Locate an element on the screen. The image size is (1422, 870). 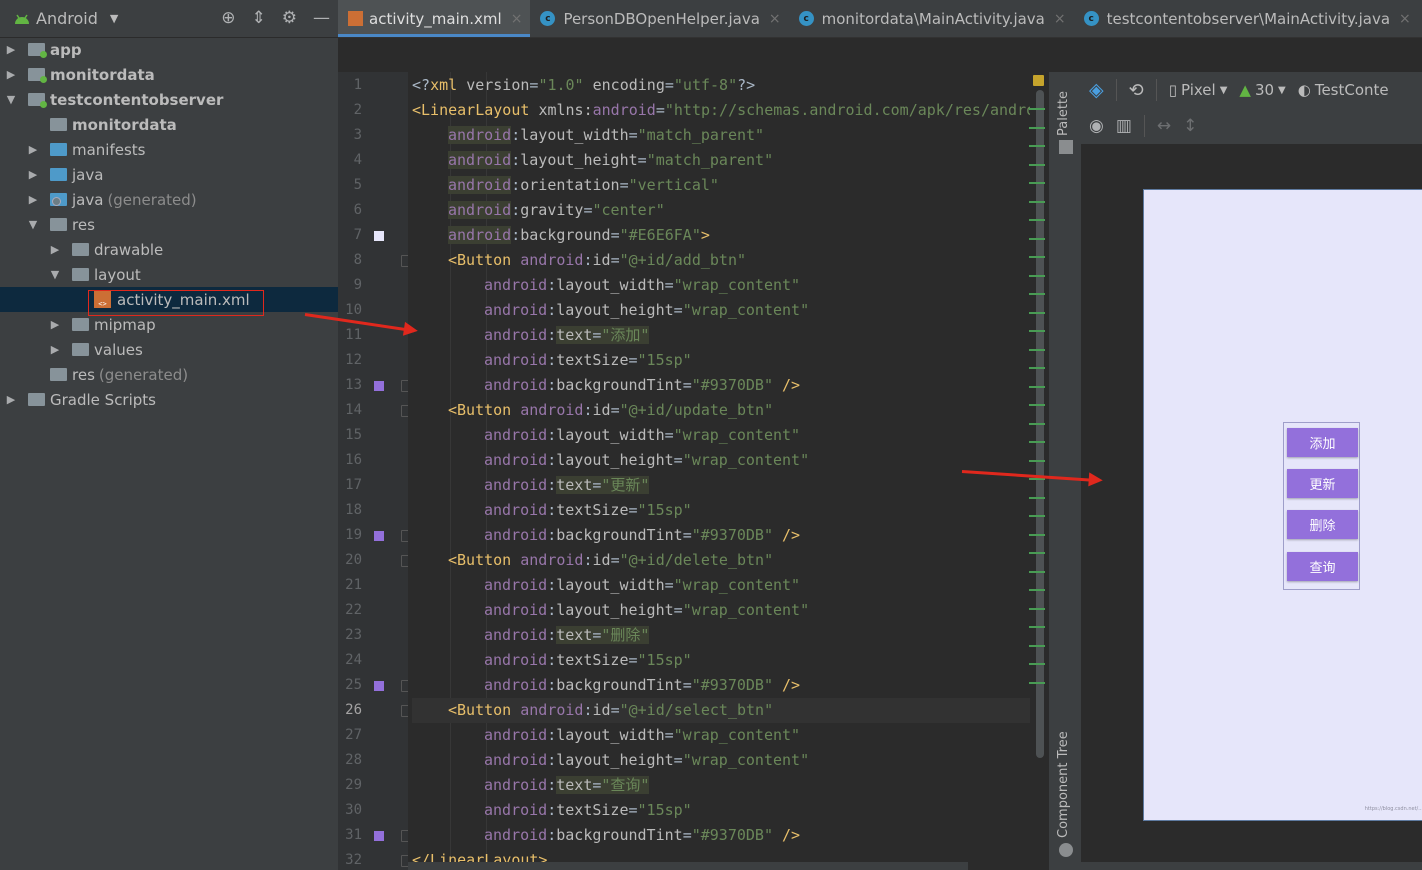
gear-icon: ⚙ is located at coordinates (289, 18).